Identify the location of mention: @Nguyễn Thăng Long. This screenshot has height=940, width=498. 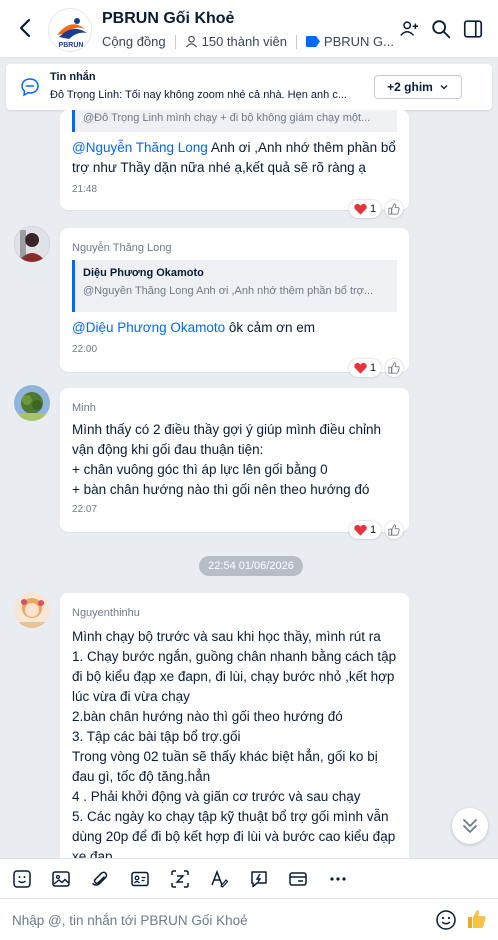
(140, 147).